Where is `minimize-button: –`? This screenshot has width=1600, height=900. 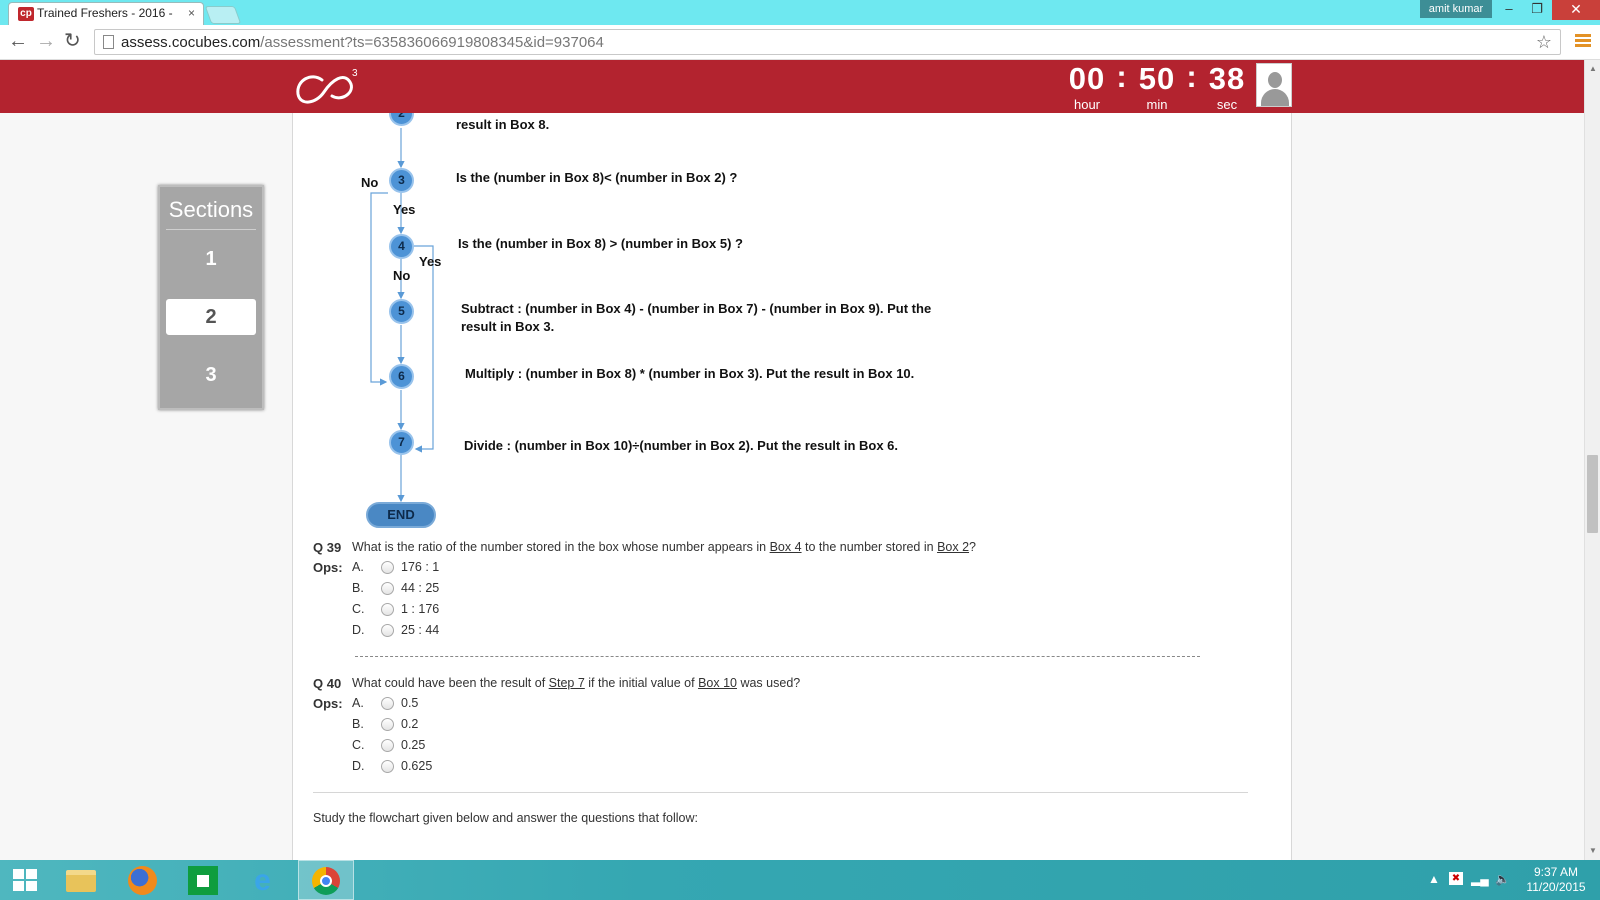 minimize-button: – is located at coordinates (1509, 10).